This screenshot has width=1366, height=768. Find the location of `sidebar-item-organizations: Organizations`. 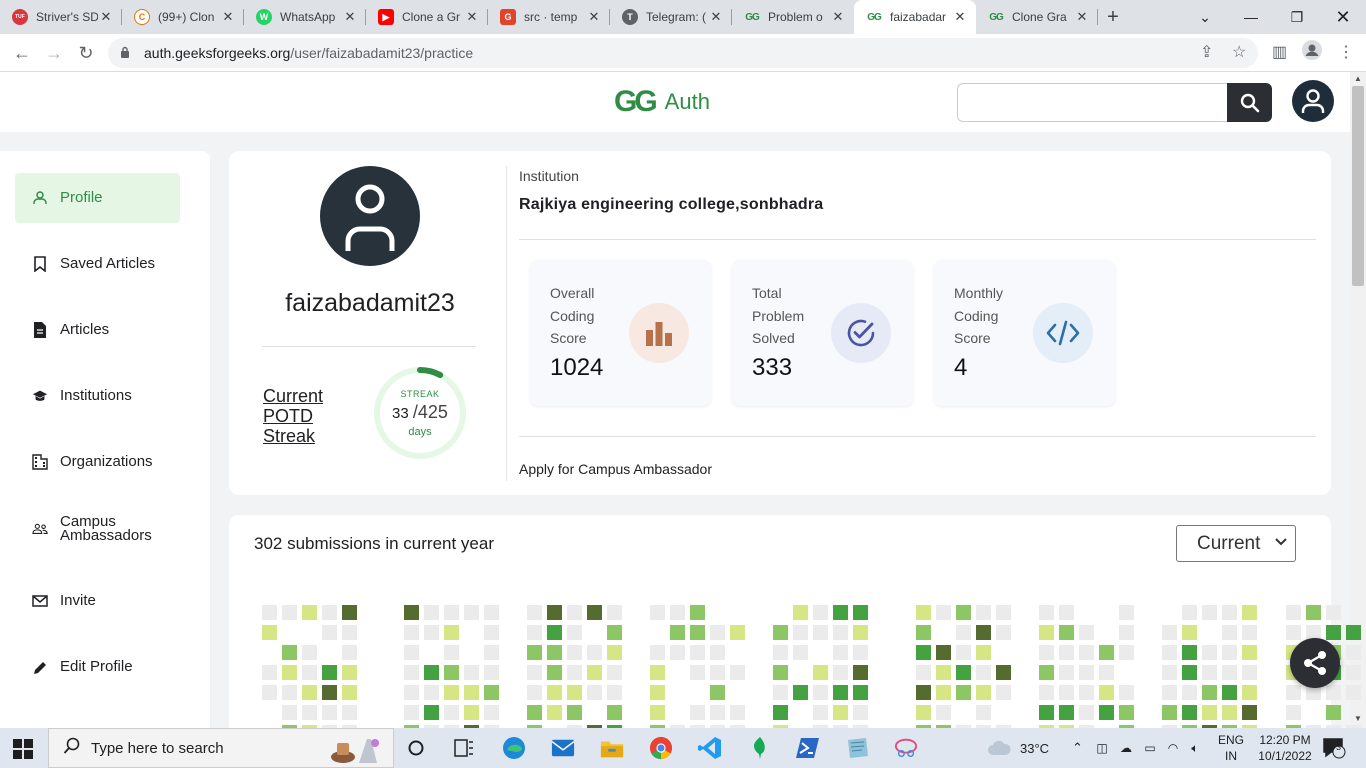

sidebar-item-organizations: Organizations is located at coordinates (97, 462).